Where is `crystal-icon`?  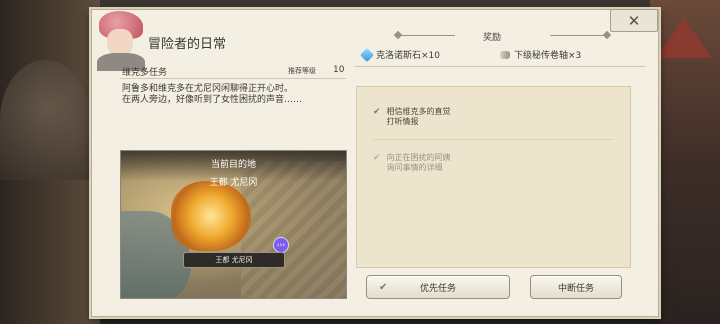 crystal-icon is located at coordinates (367, 54).